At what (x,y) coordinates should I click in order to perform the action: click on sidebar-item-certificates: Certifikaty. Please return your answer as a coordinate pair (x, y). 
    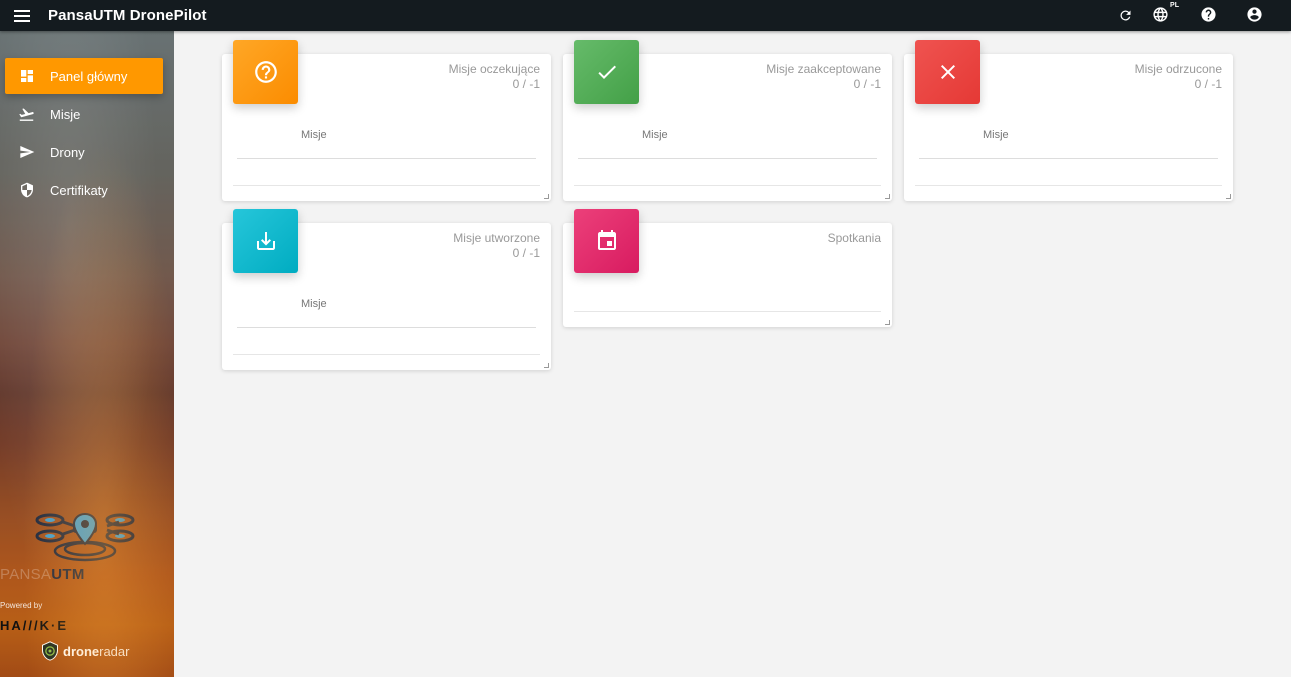
    Looking at the image, I should click on (84, 190).